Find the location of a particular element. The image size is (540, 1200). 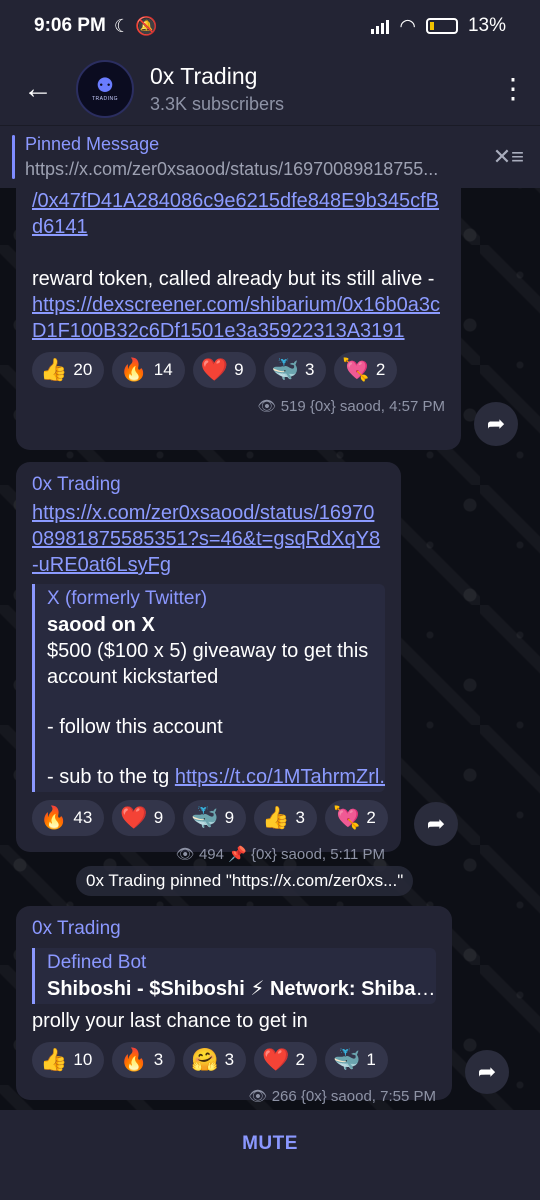

status-time: 9:06 PM is located at coordinates (70, 25).